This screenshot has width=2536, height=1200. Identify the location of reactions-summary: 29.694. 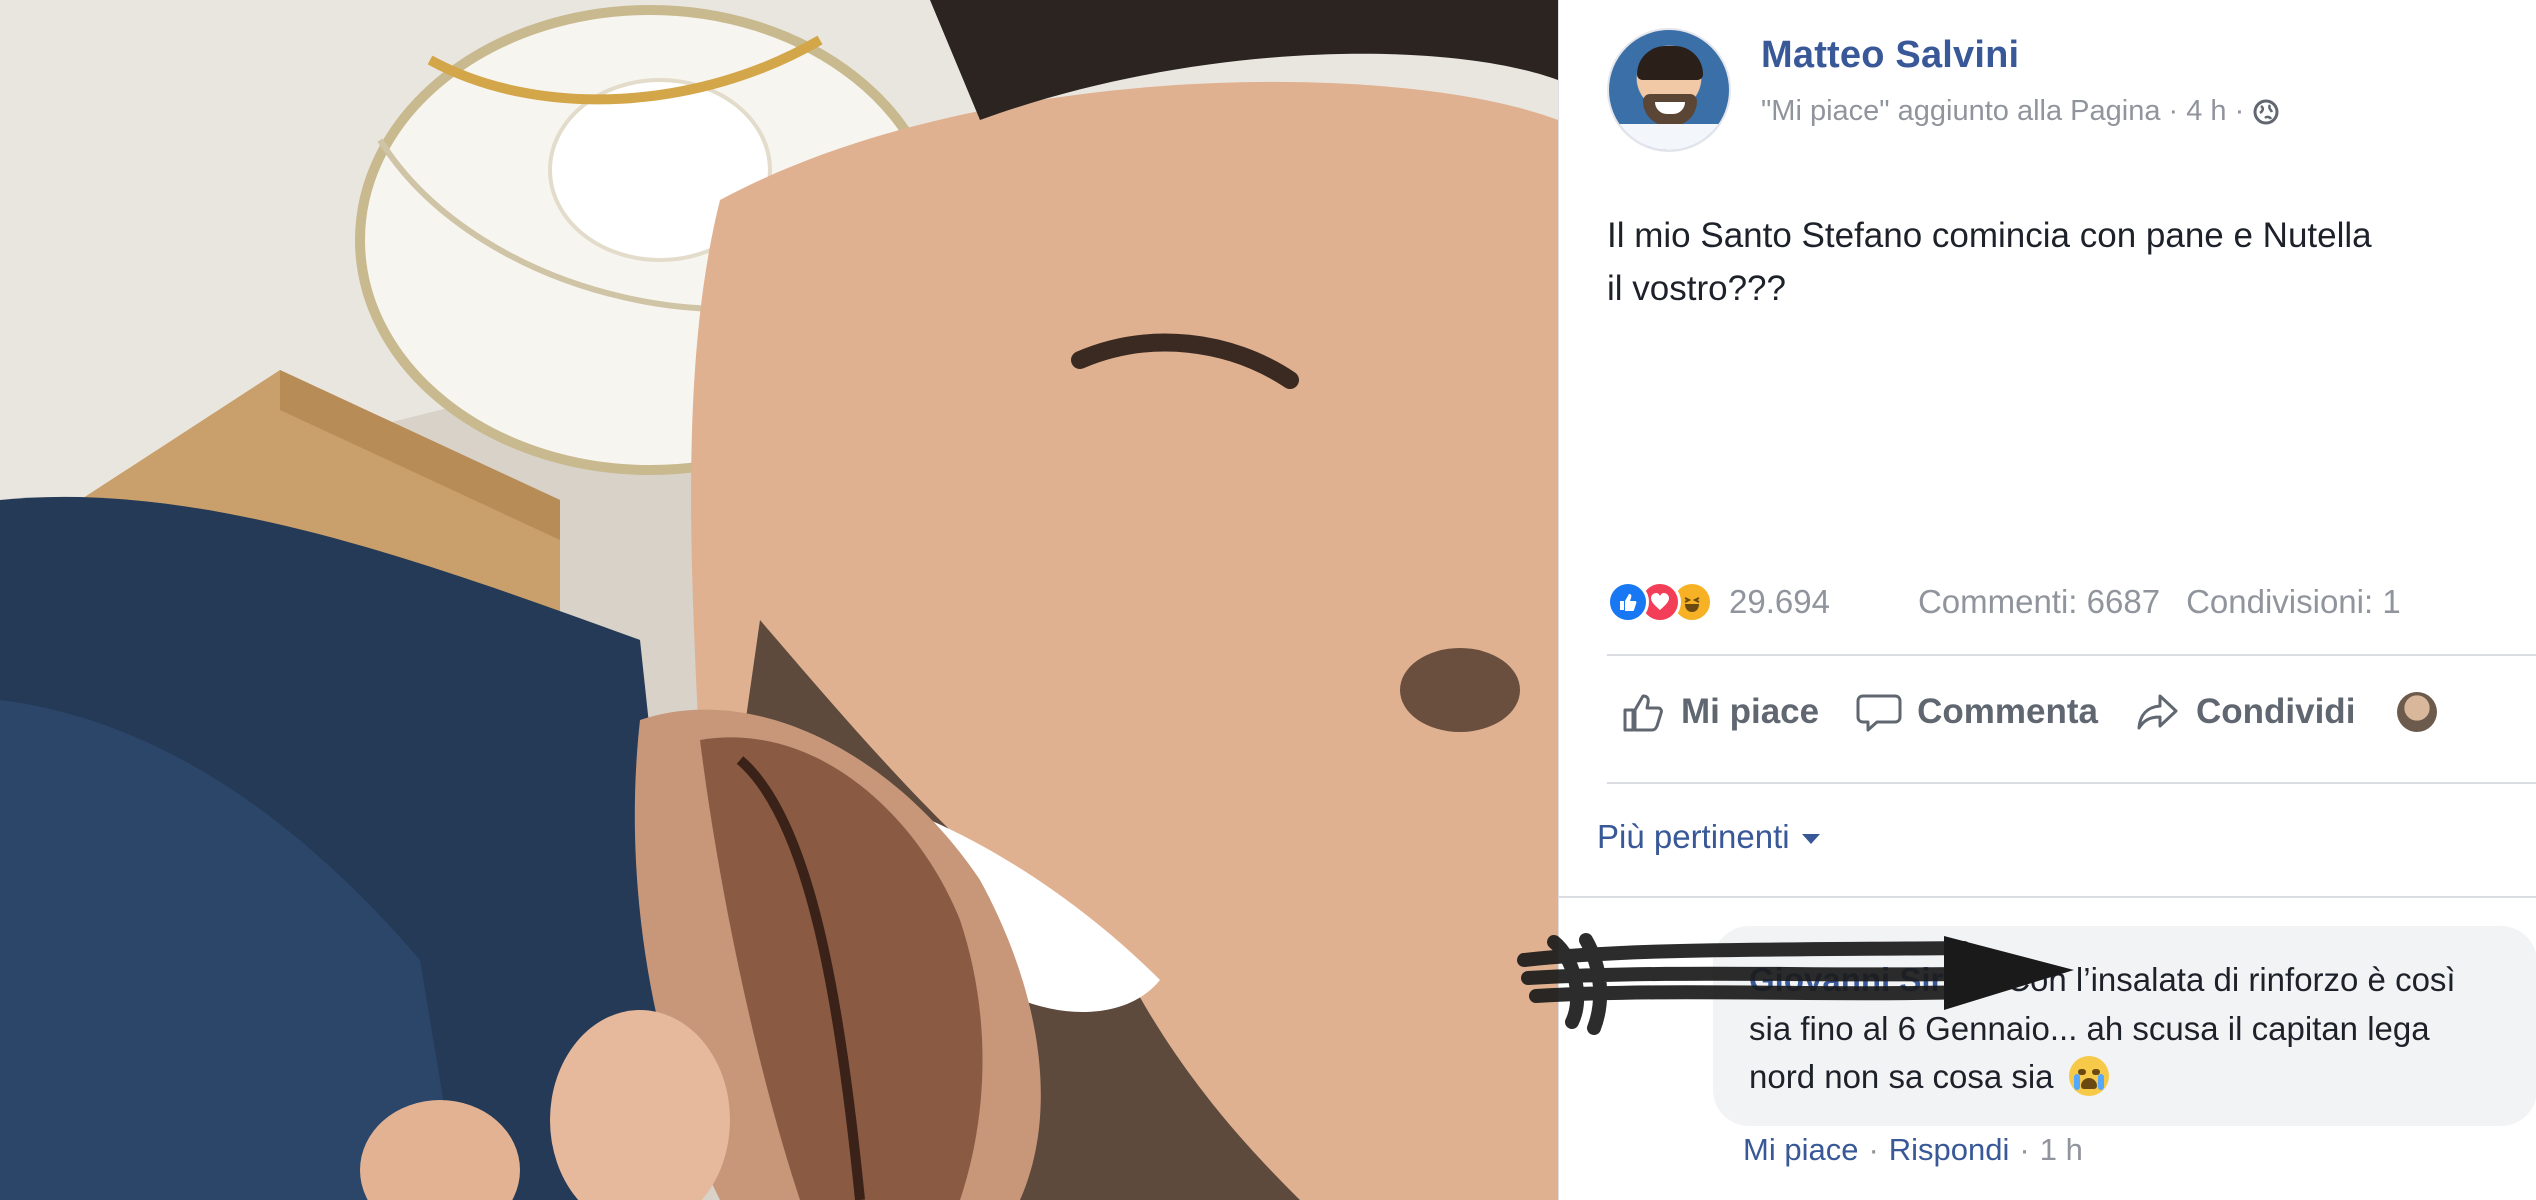
(1718, 602).